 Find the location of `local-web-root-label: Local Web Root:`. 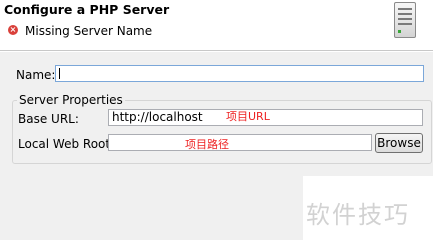

local-web-root-label: Local Web Root: is located at coordinates (66, 144).